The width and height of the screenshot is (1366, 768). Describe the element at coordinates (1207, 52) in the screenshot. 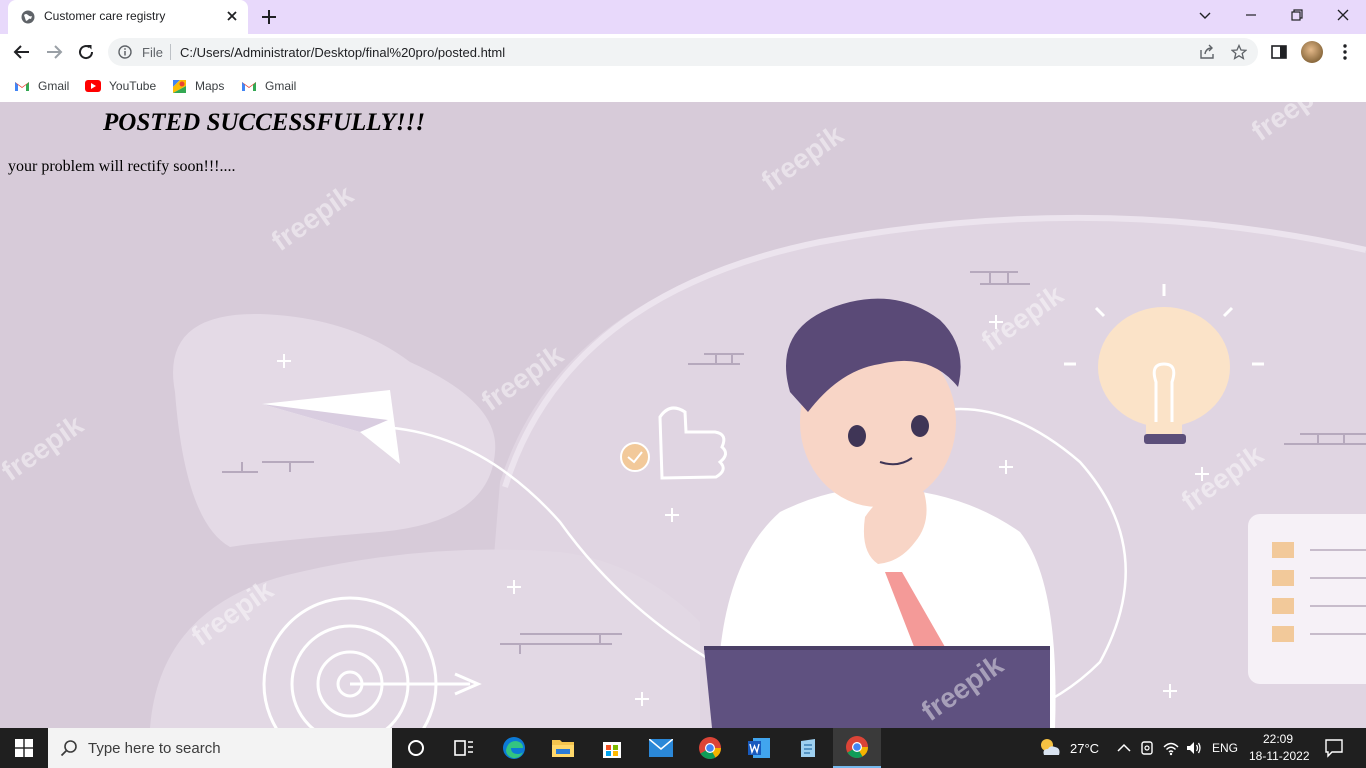

I see `share-icon` at that location.